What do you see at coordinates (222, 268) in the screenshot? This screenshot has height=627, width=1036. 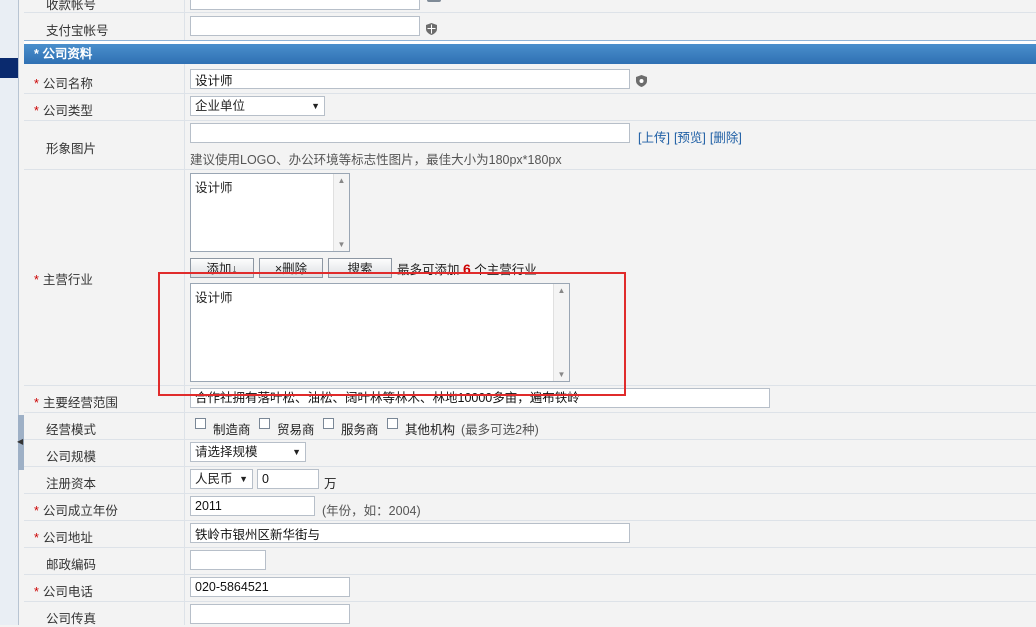 I see `add-button: 添加↓` at bounding box center [222, 268].